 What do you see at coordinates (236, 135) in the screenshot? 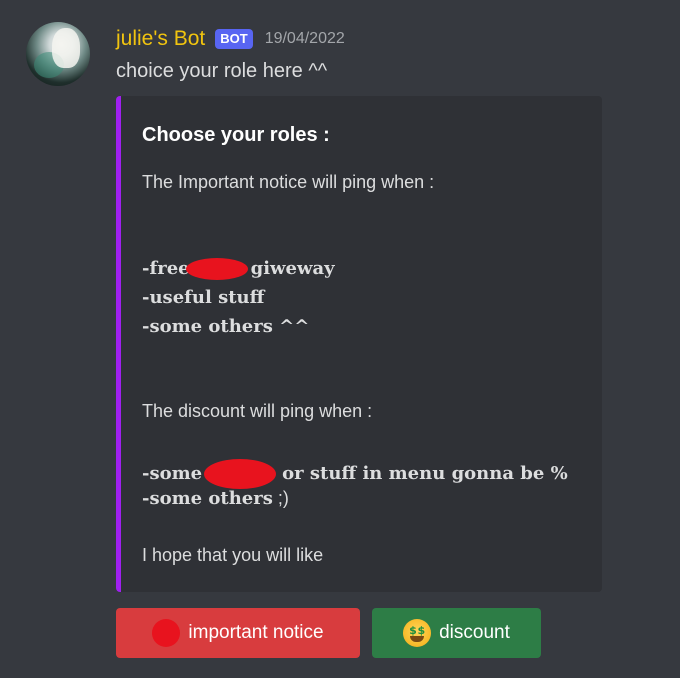
I see `embed-title: Choose your roles :` at bounding box center [236, 135].